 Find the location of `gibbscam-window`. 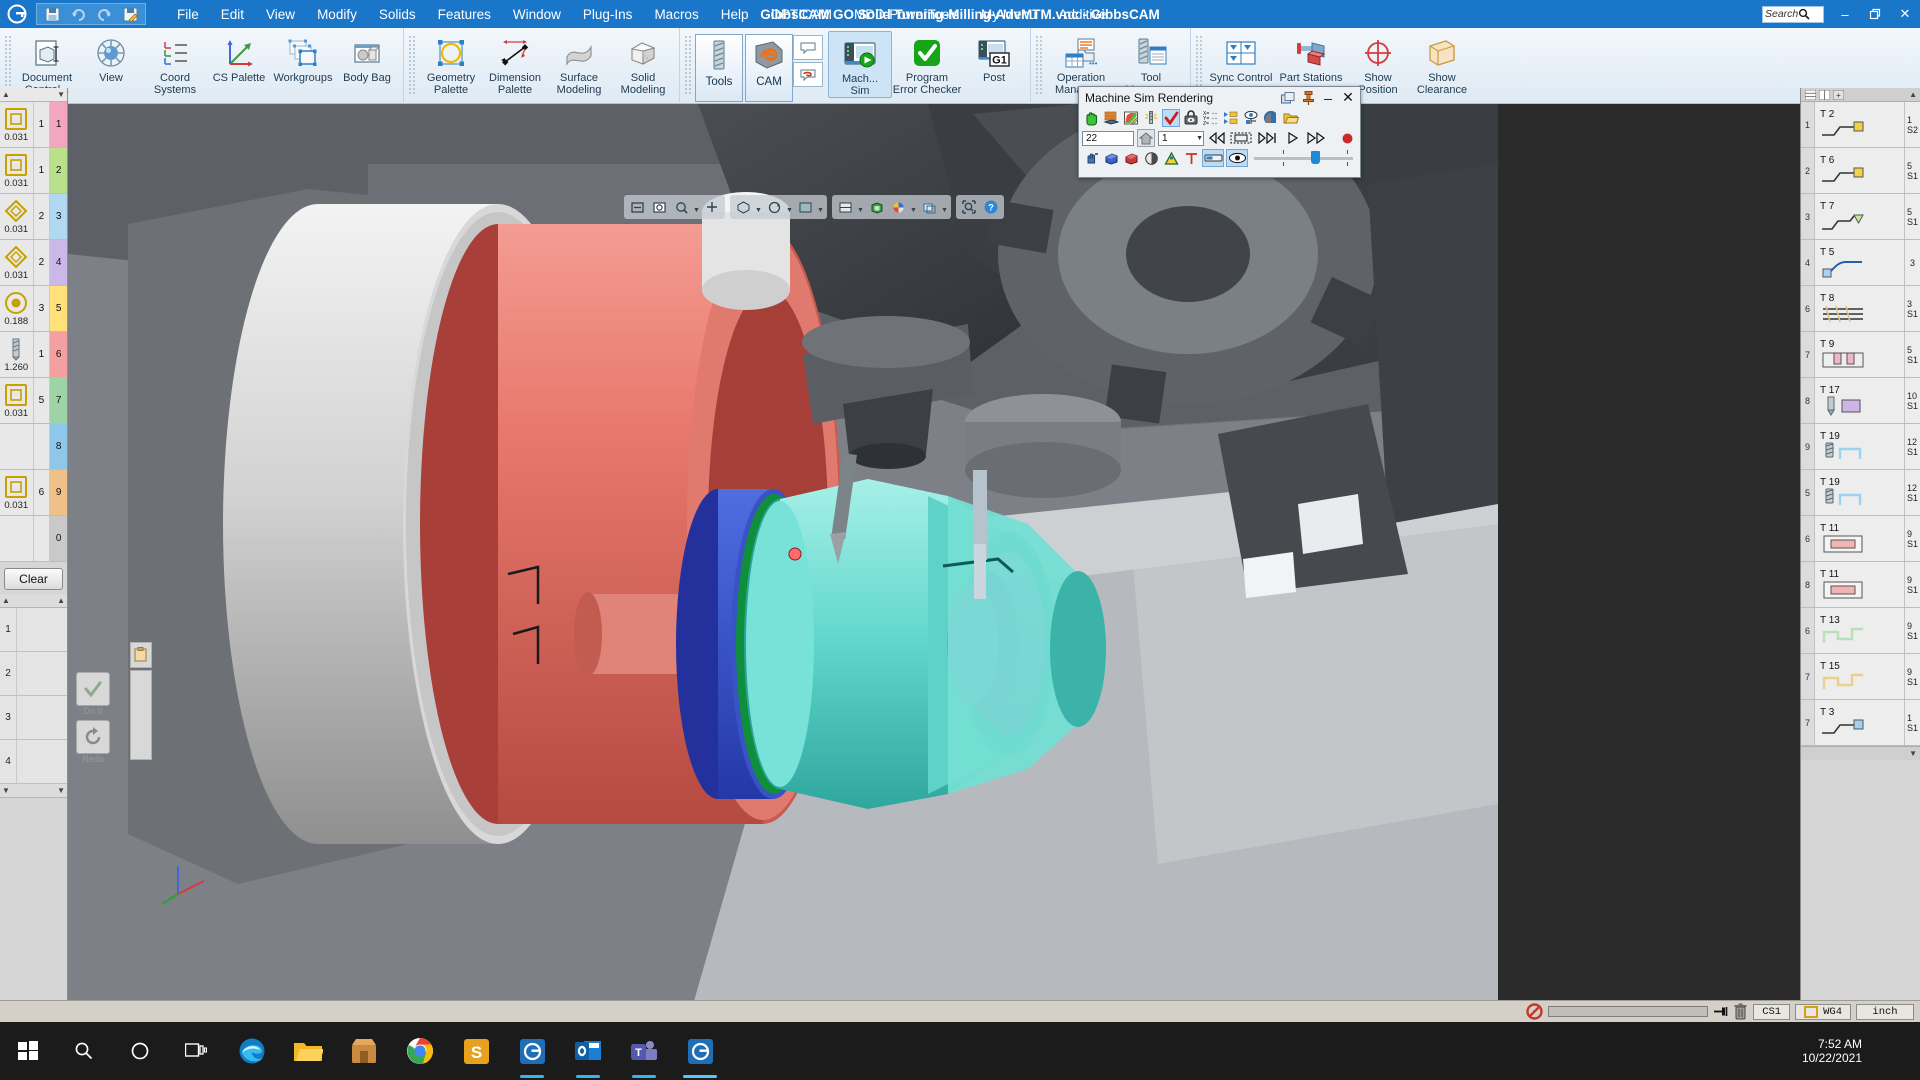

gibbscam-window is located at coordinates (700, 1051).